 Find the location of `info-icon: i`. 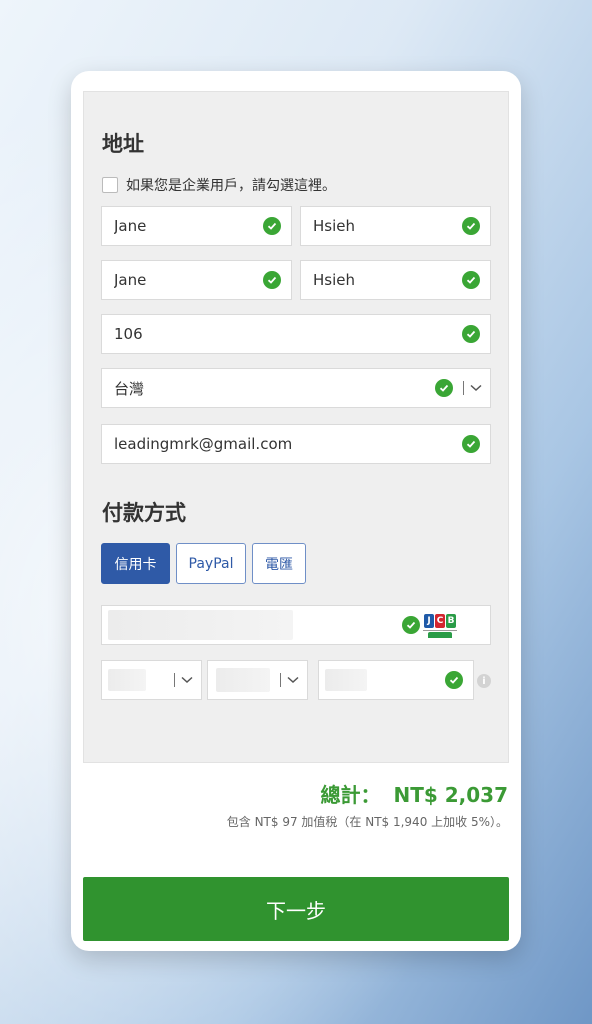

info-icon: i is located at coordinates (484, 681).